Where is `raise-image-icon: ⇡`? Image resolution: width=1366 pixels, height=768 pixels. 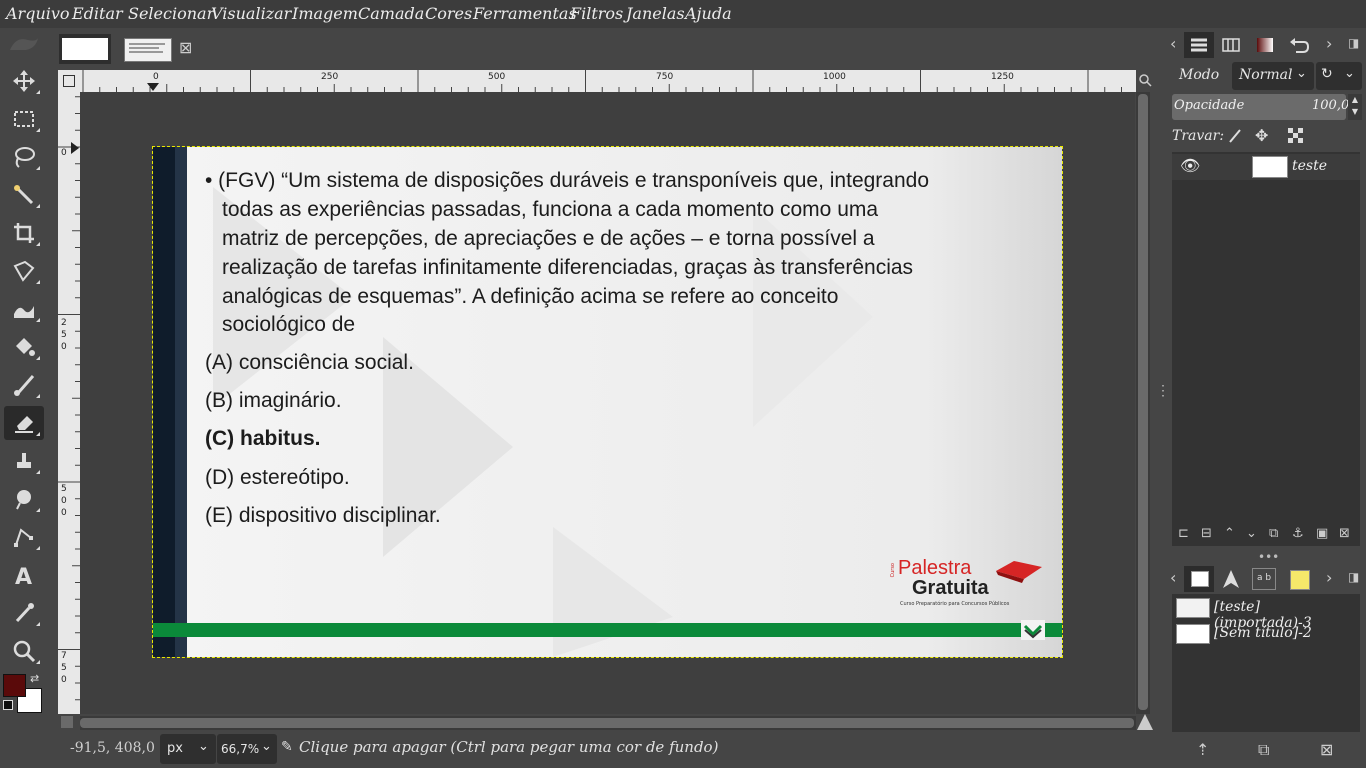 raise-image-icon: ⇡ is located at coordinates (1202, 749).